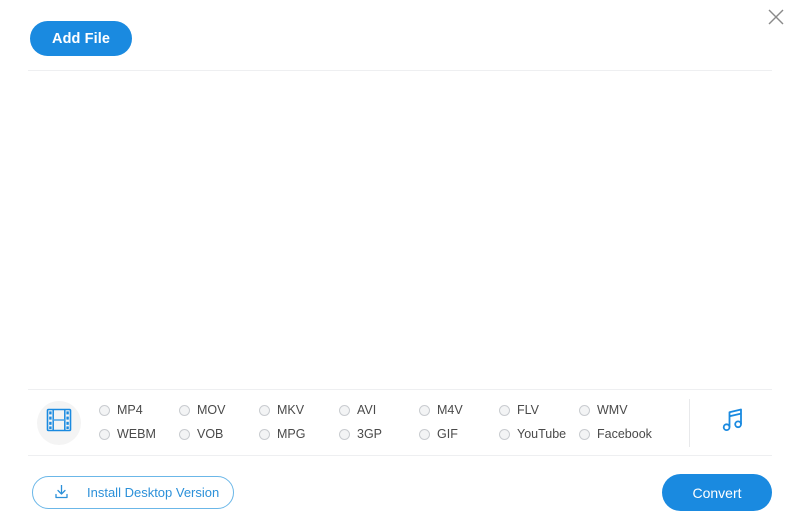  I want to click on format-option-label: GIF, so click(447, 434).